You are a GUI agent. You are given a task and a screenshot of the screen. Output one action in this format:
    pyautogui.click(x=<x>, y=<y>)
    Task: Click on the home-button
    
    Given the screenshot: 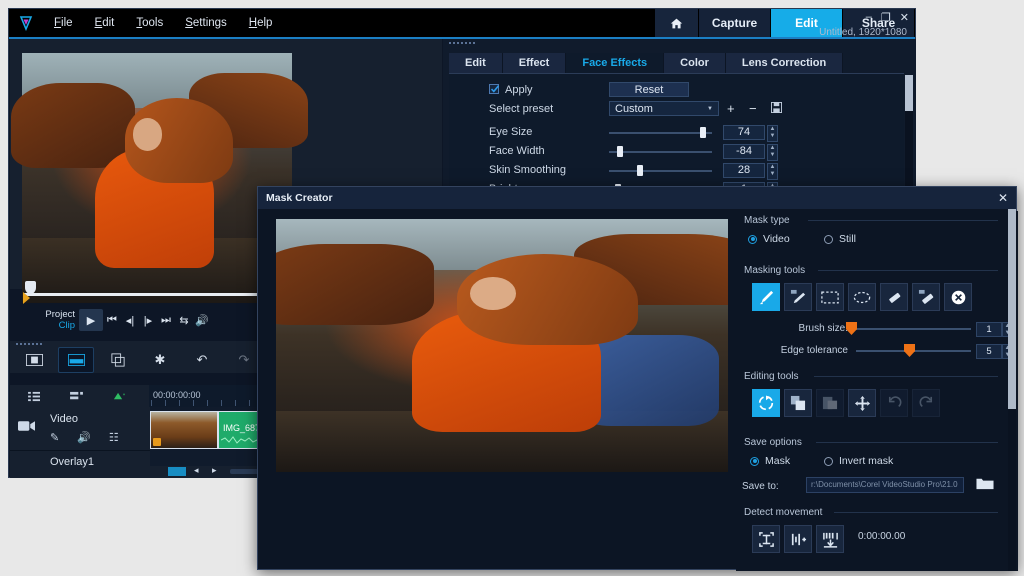 What is the action you would take?
    pyautogui.click(x=677, y=23)
    